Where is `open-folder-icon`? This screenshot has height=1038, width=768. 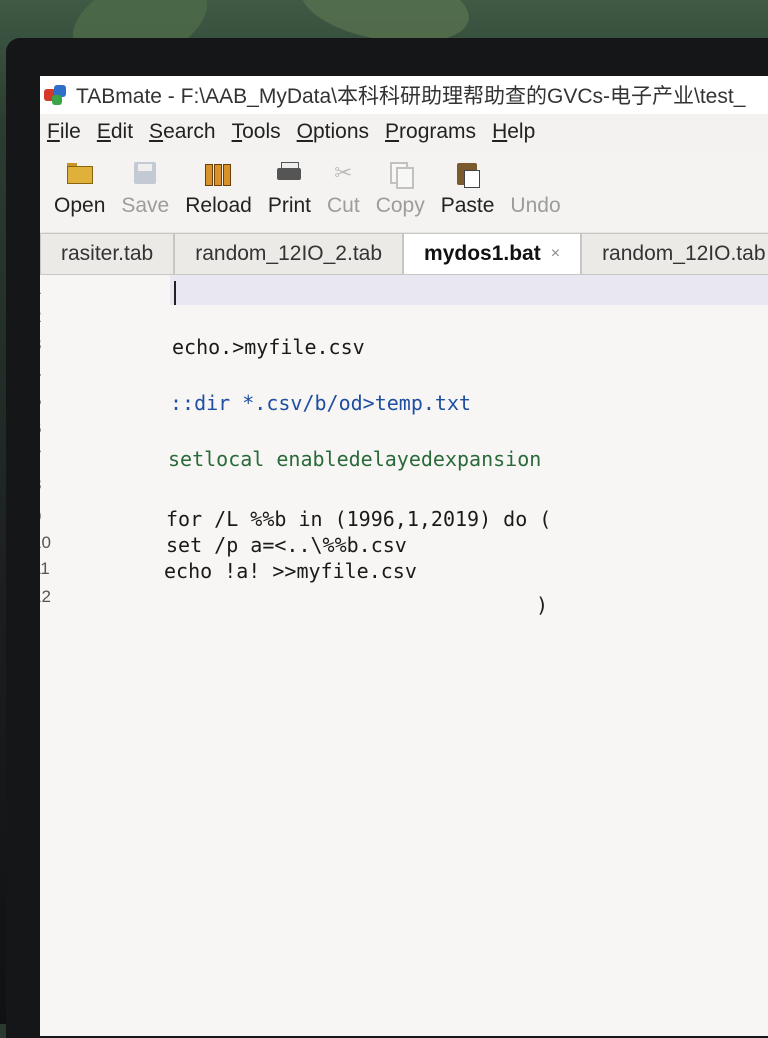 open-folder-icon is located at coordinates (80, 173).